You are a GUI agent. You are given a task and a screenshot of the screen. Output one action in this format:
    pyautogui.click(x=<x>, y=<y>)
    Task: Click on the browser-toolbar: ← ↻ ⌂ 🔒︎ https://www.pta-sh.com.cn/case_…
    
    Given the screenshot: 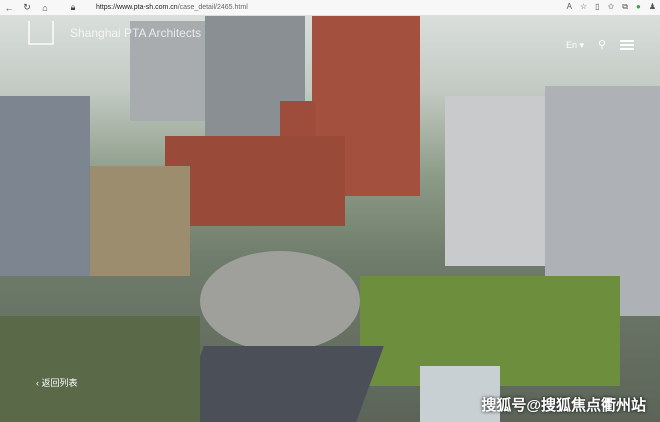 What is the action you would take?
    pyautogui.click(x=330, y=8)
    